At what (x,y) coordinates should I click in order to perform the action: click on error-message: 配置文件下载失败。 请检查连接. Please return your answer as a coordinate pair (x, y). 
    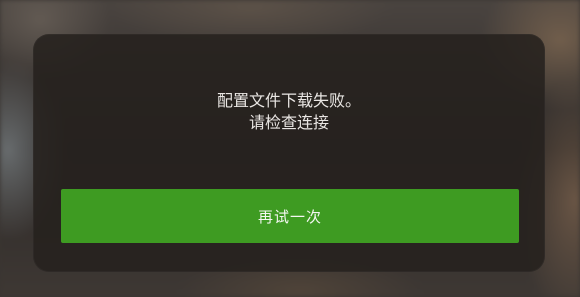
    Looking at the image, I should click on (289, 112).